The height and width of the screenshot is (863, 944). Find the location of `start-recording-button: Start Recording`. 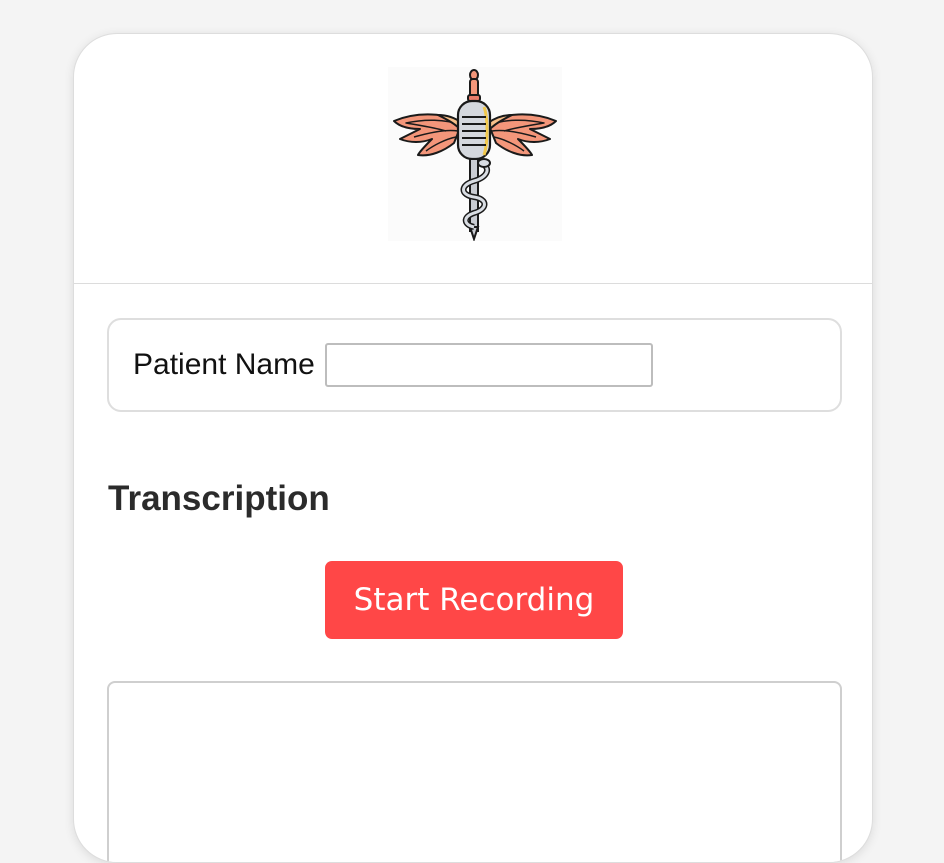

start-recording-button: Start Recording is located at coordinates (474, 600).